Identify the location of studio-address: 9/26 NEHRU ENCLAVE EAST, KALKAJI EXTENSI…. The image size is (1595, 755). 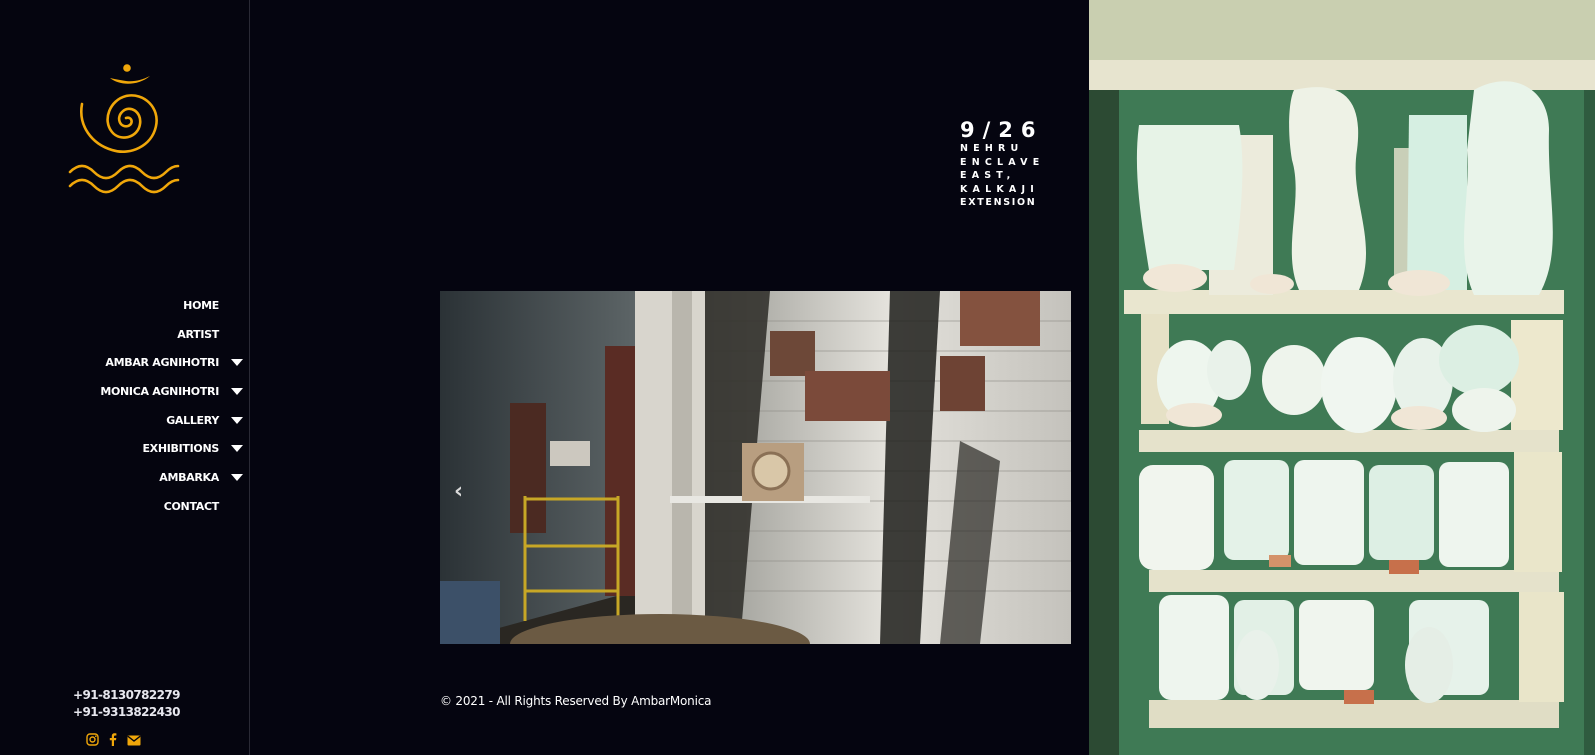
(1005, 164).